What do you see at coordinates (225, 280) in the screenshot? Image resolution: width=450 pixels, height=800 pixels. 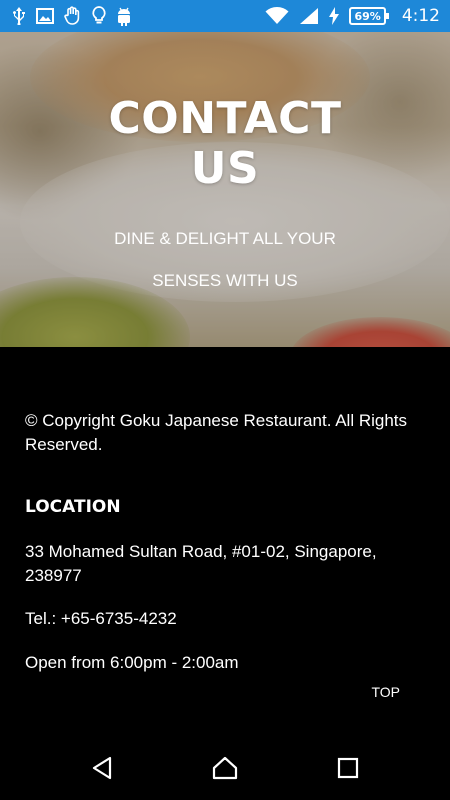 I see `hero-subtitle-line: SENSES WITH US` at bounding box center [225, 280].